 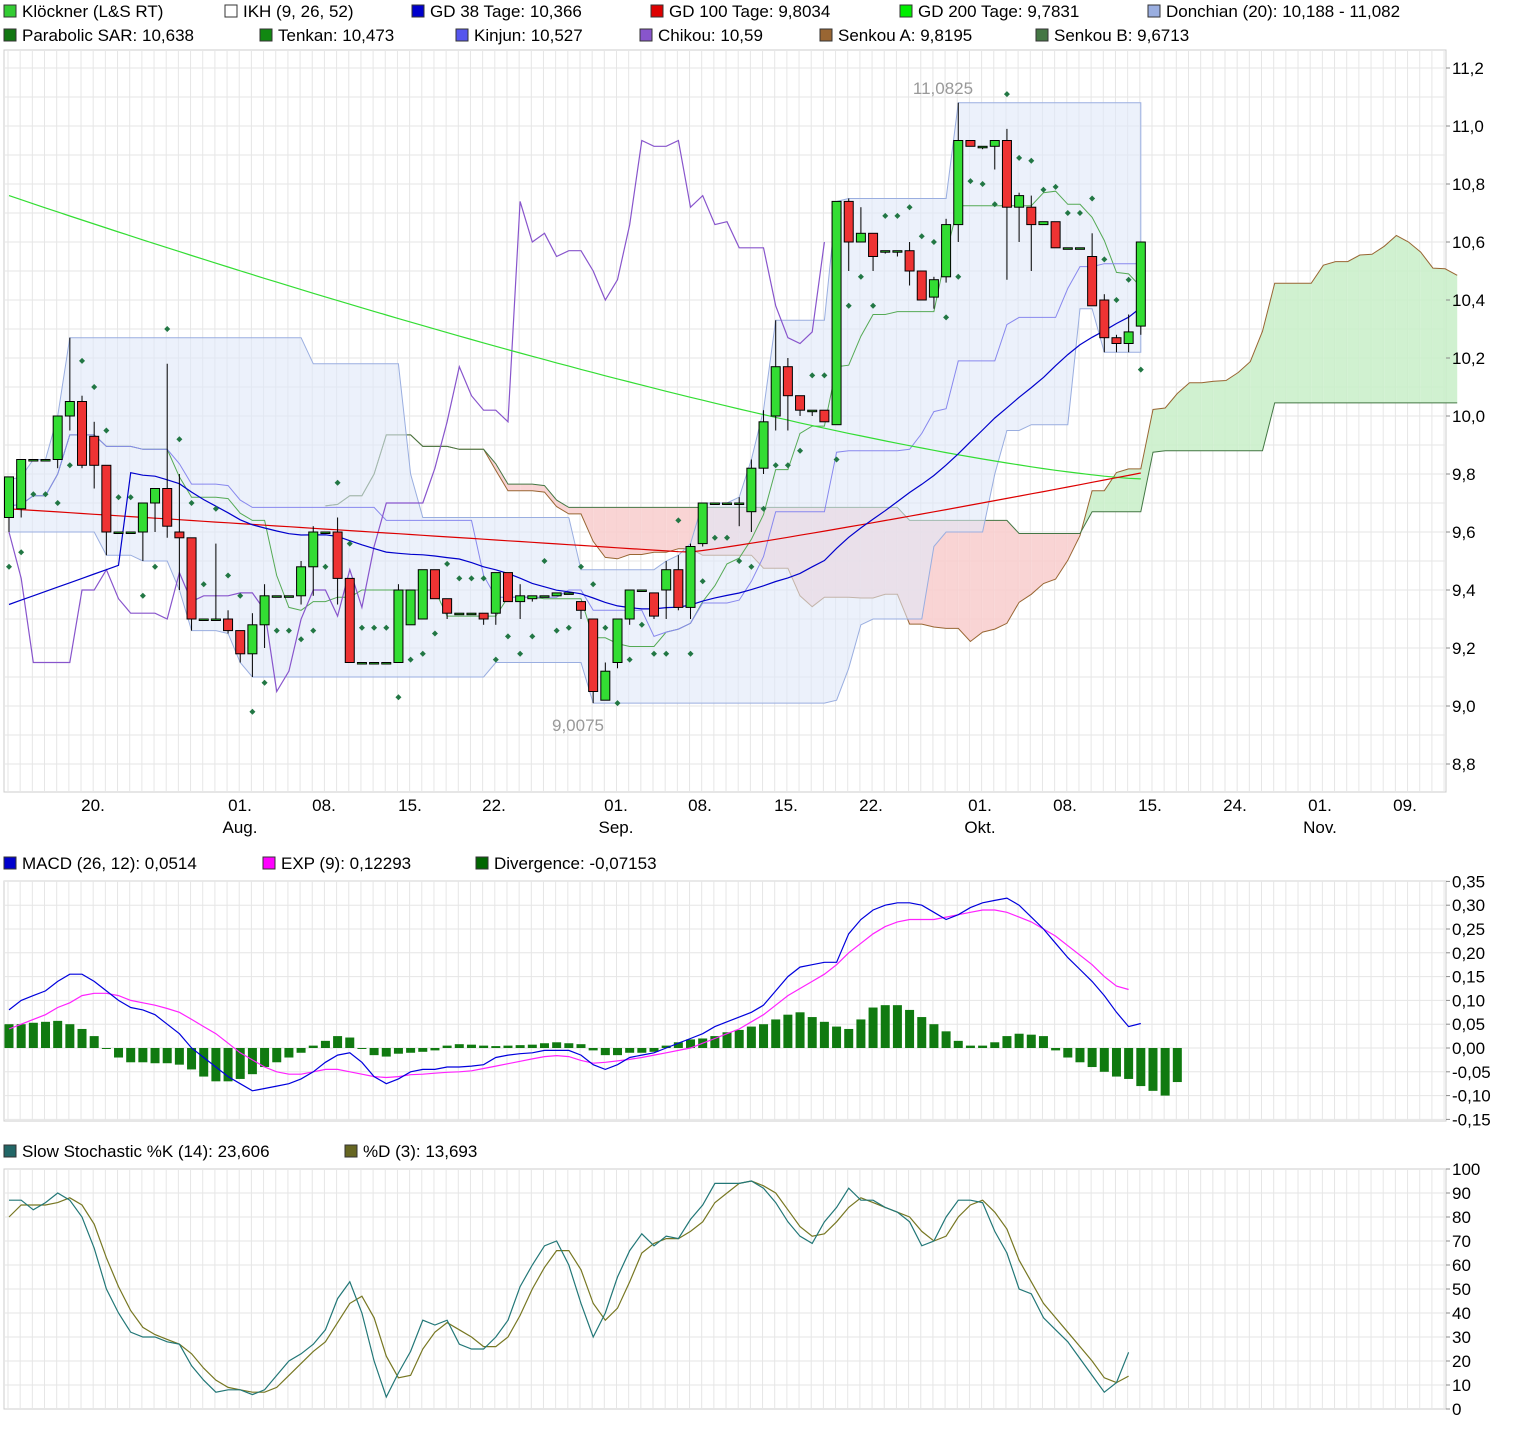 I want to click on x-month-label: Sep., so click(x=616, y=827).